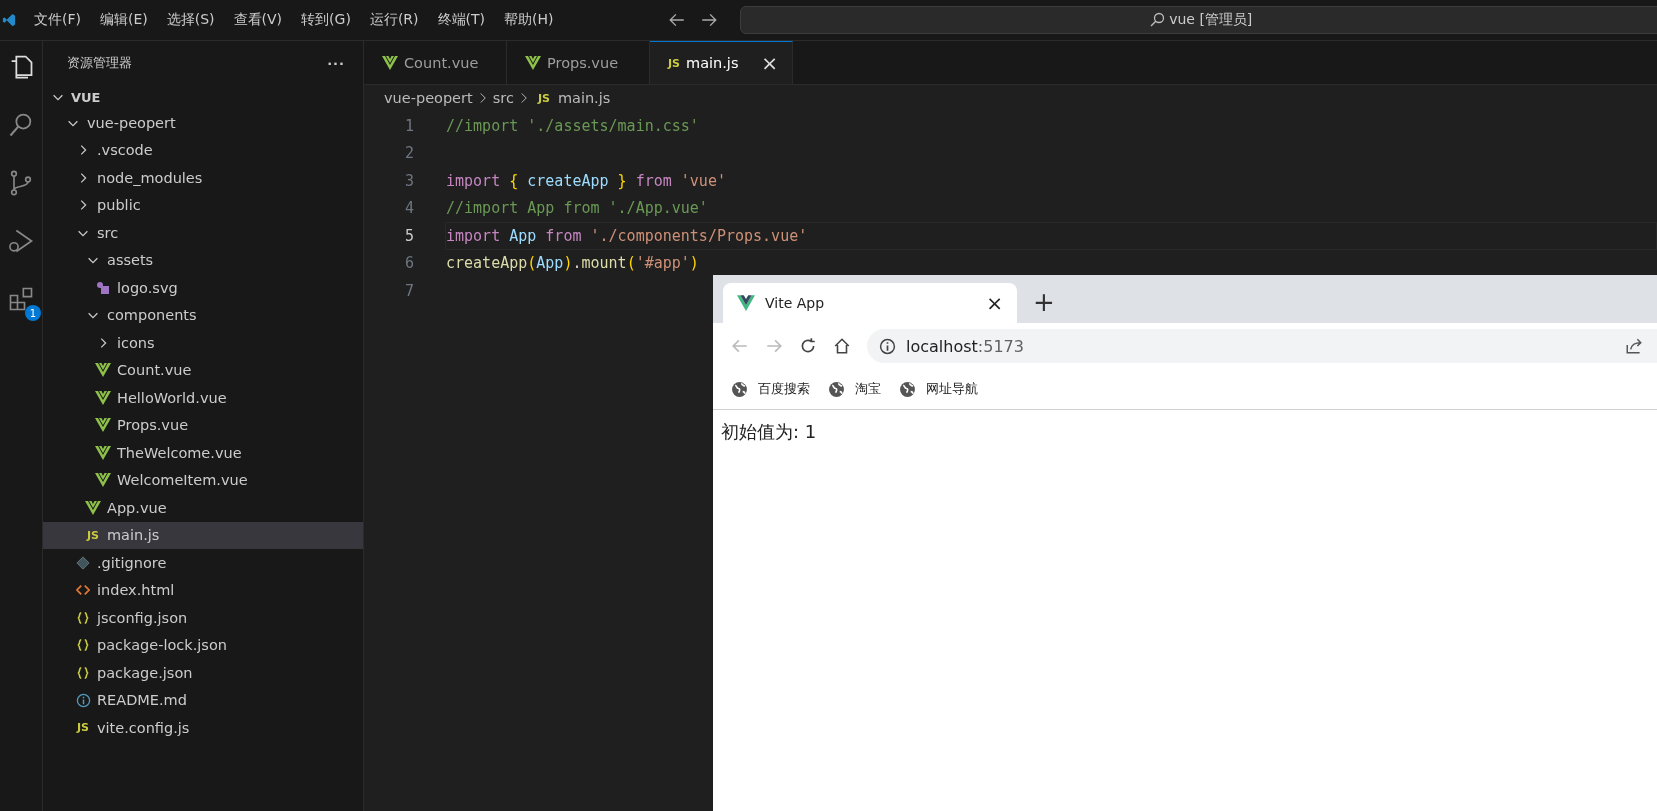 The width and height of the screenshot is (1657, 811). Describe the element at coordinates (336, 63) in the screenshot. I see `more-actions-button: ···` at that location.